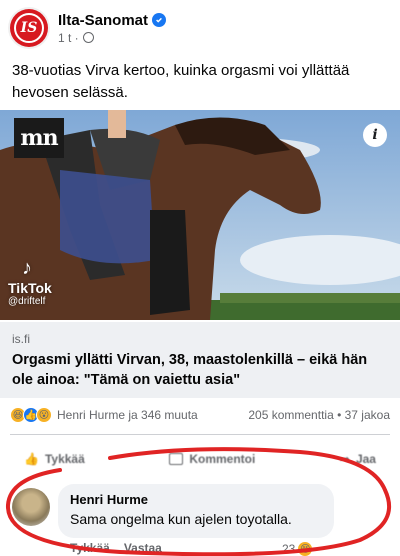 The width and height of the screenshot is (400, 556). Describe the element at coordinates (305, 548) in the screenshot. I see `haha-icon: 😆` at that location.